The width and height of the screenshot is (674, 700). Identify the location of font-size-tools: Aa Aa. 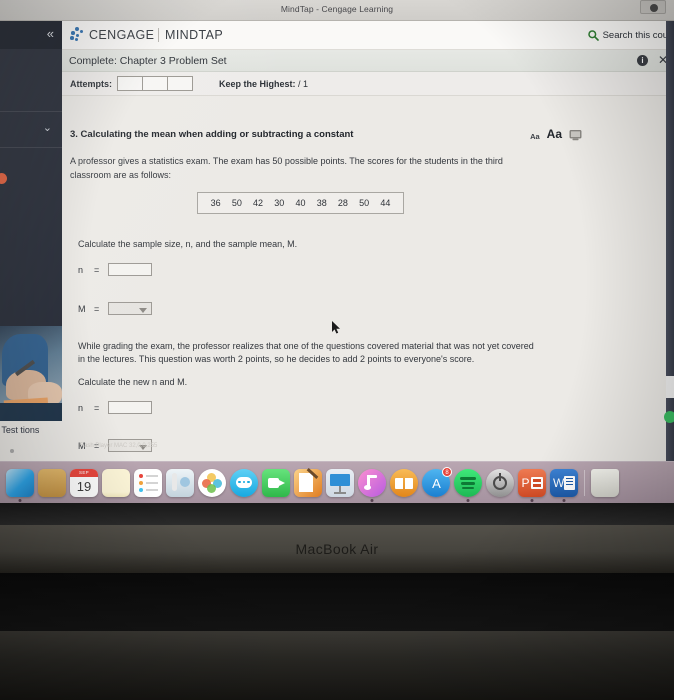
(556, 134).